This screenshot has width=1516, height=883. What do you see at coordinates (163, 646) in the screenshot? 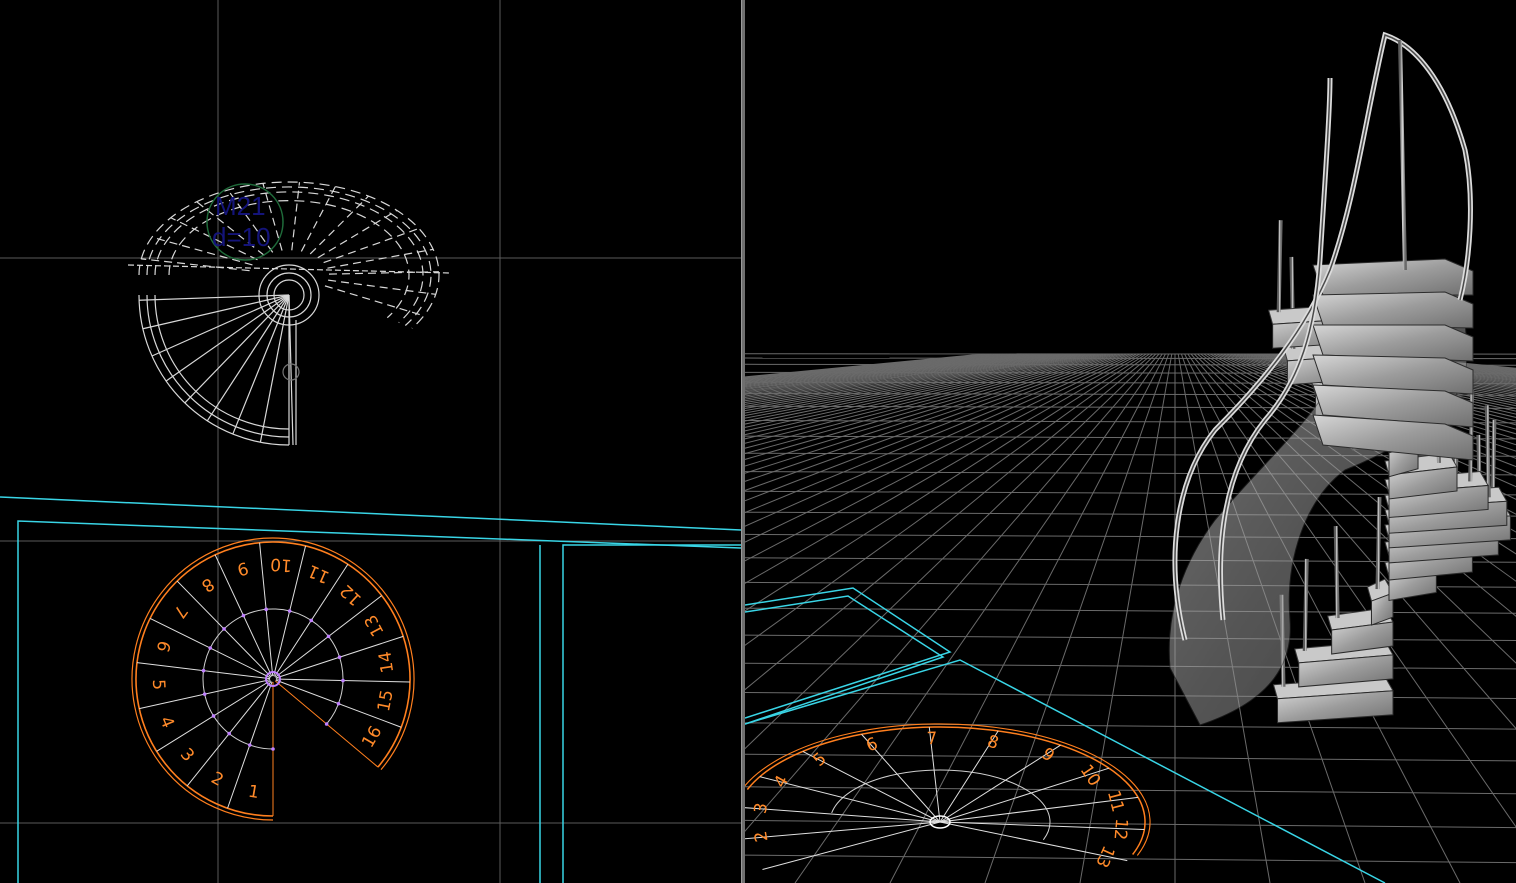
I see `step-number: 6` at bounding box center [163, 646].